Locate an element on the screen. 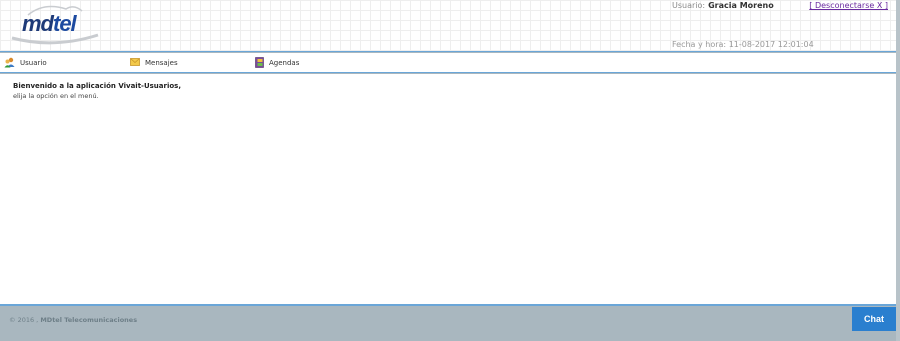 This screenshot has height=341, width=900. footer-copyright: © 2016 , MDtel Telecomunicaciones is located at coordinates (73, 320).